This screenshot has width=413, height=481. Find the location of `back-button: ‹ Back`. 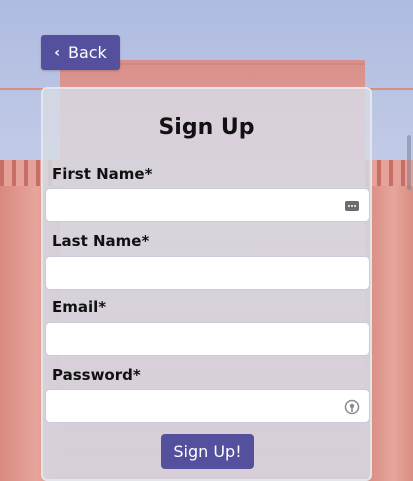

back-button: ‹ Back is located at coordinates (80, 52).